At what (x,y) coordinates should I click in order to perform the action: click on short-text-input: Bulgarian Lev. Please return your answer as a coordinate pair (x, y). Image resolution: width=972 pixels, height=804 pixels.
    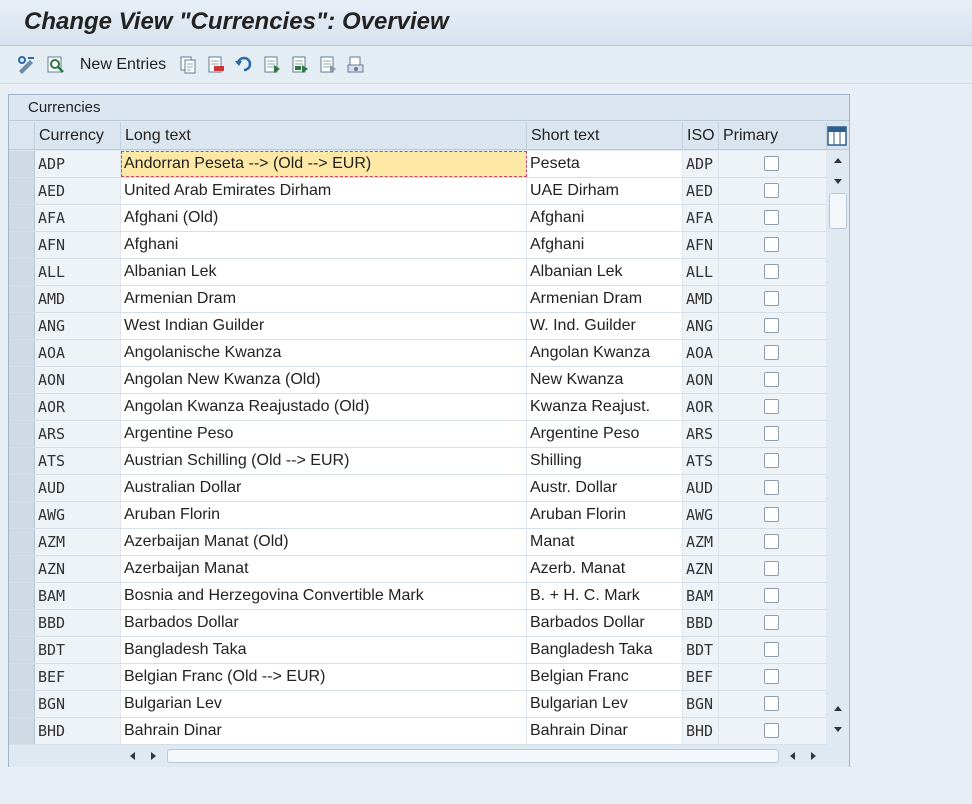
    Looking at the image, I should click on (605, 704).